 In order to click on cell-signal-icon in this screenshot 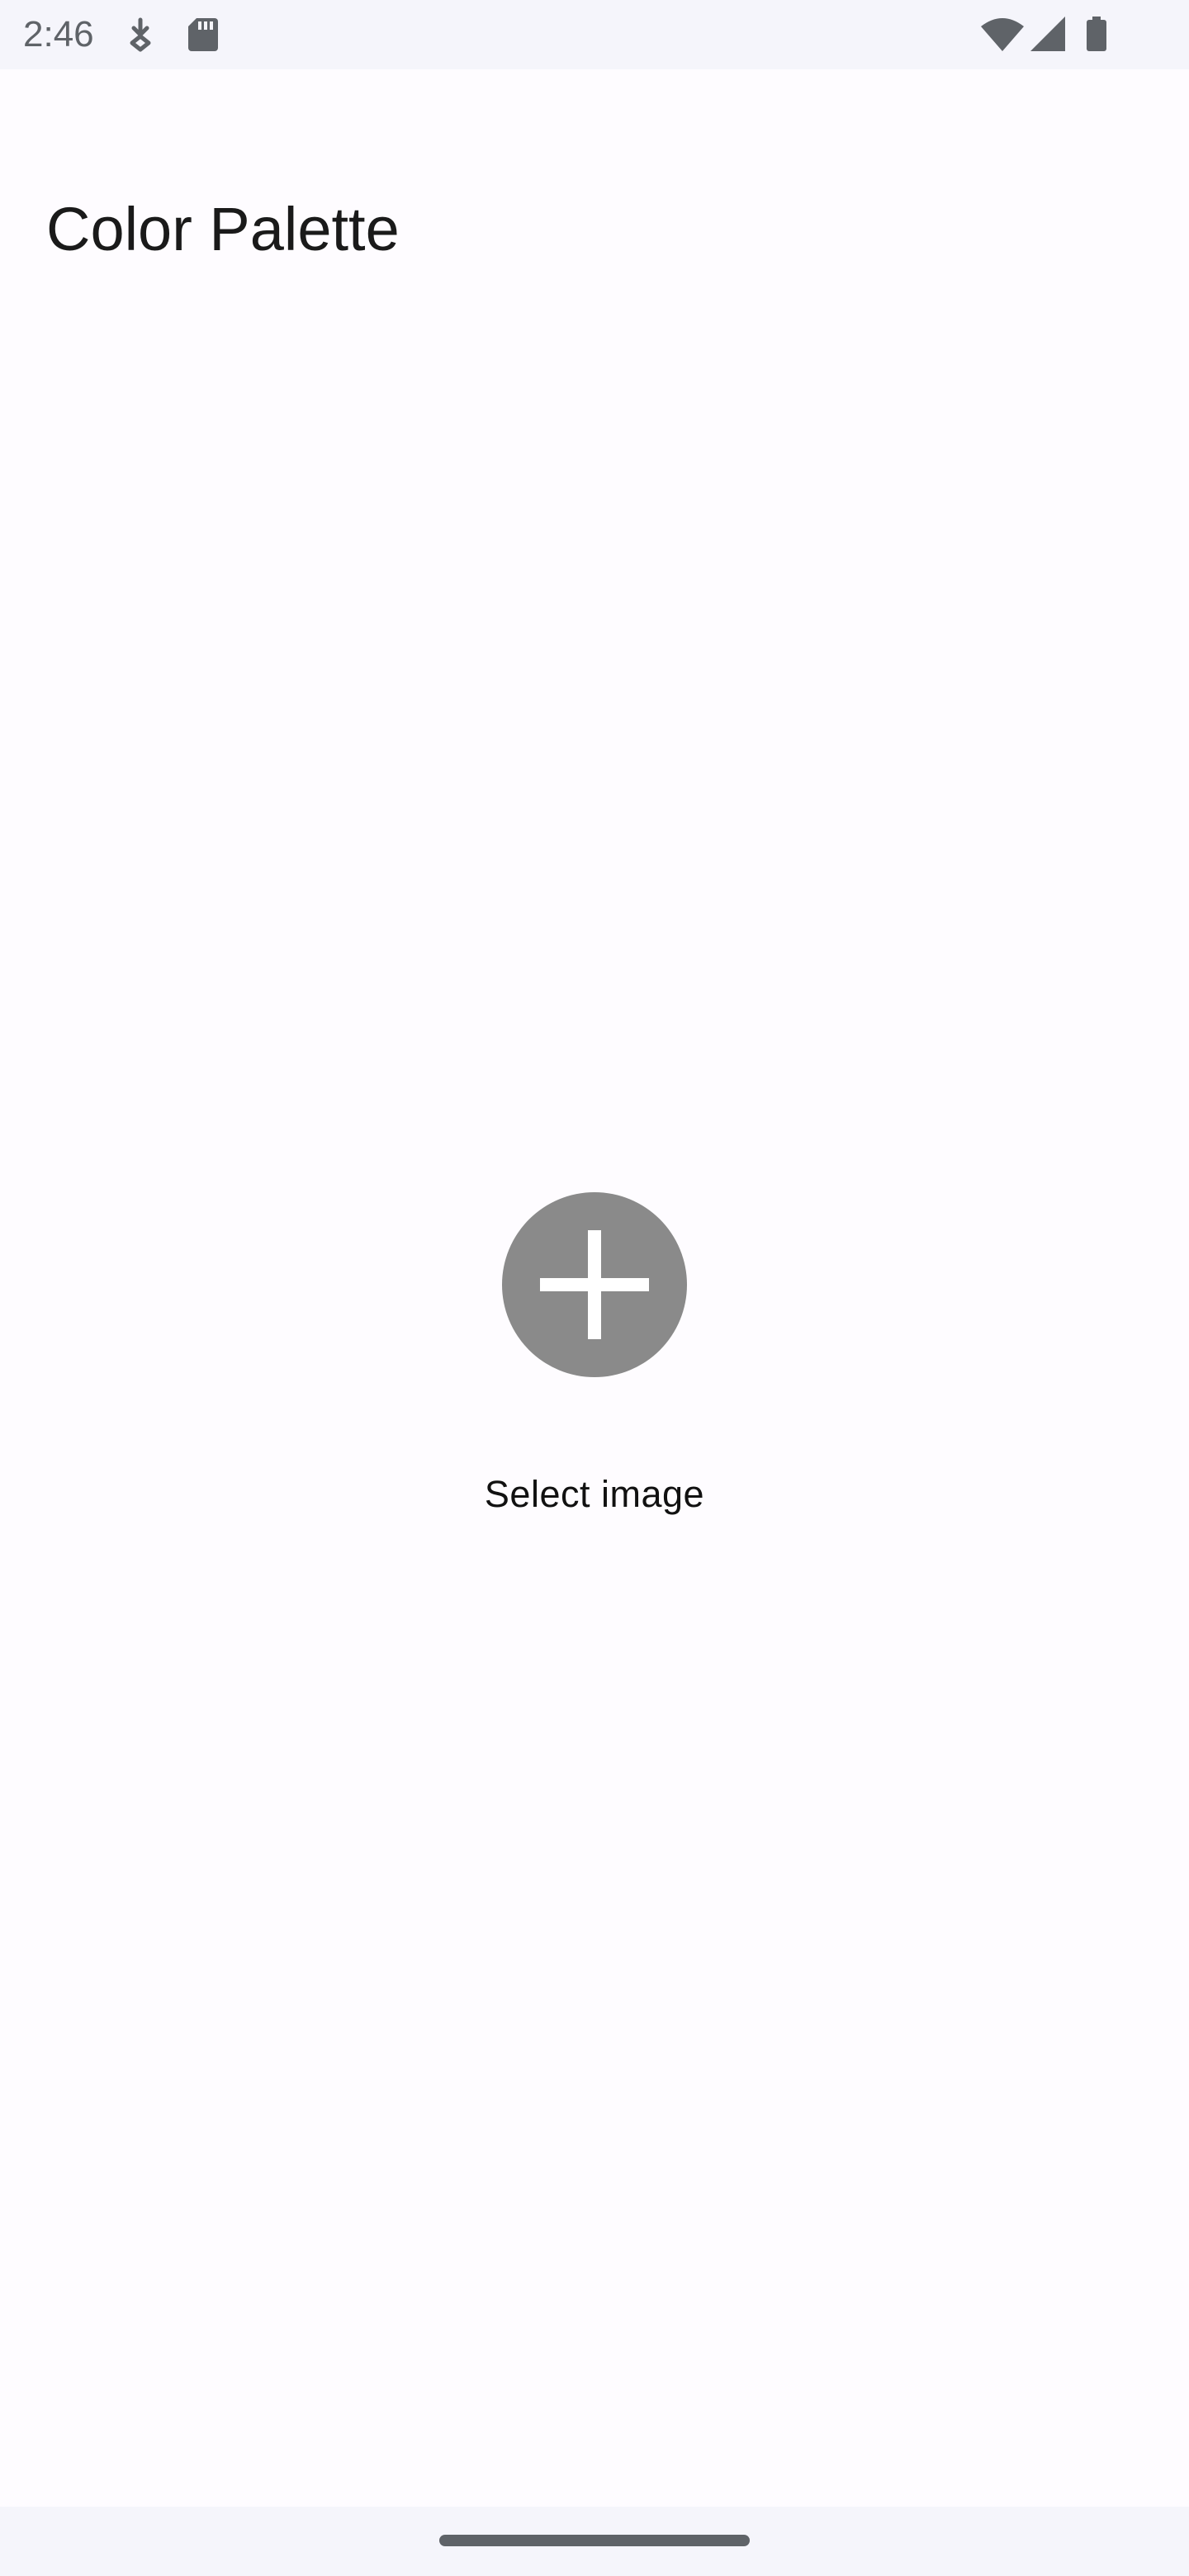, I will do `click(1048, 34)`.